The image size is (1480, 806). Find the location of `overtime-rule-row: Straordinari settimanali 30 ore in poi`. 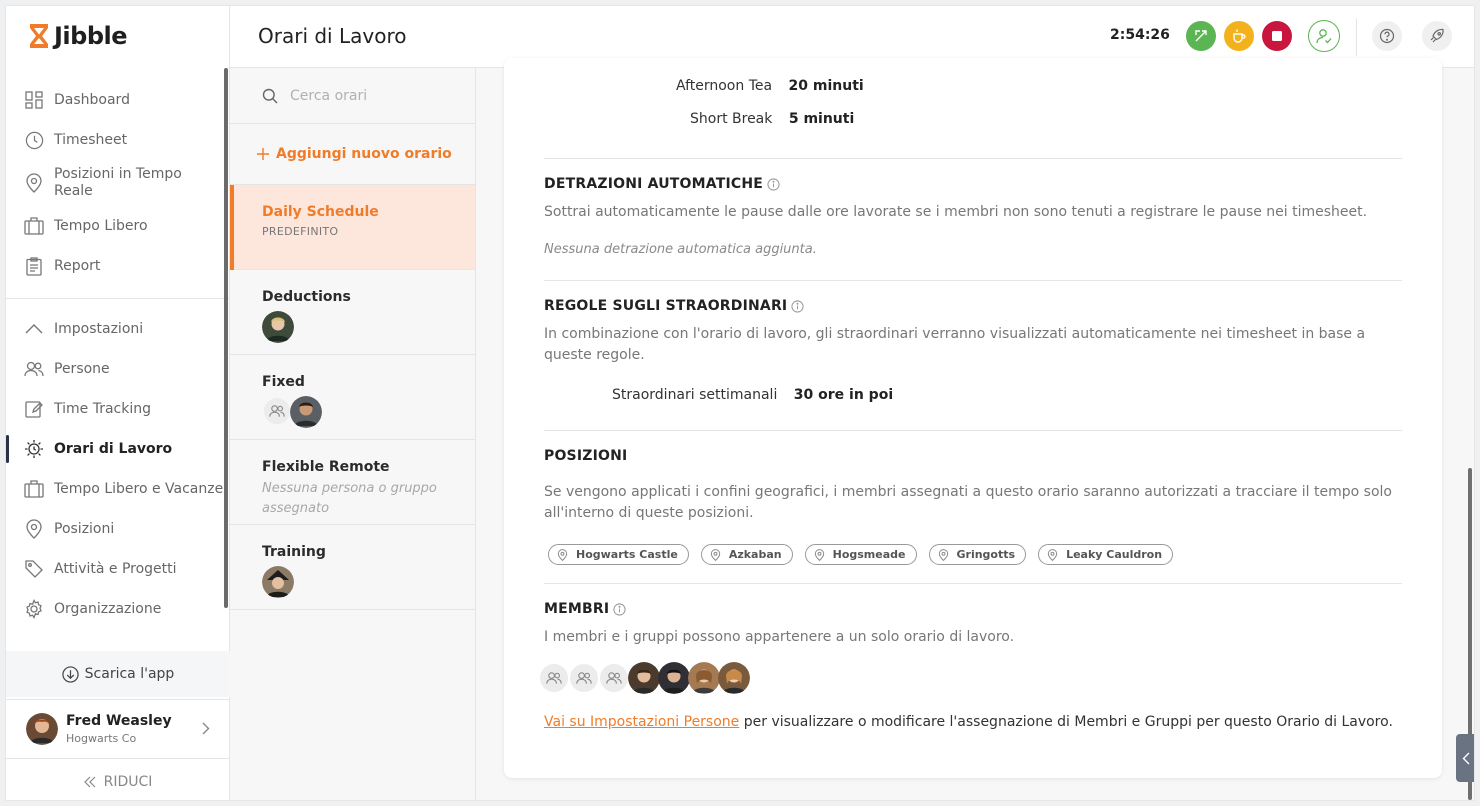

overtime-rule-row: Straordinari settimanali 30 ore in poi is located at coordinates (752, 395).